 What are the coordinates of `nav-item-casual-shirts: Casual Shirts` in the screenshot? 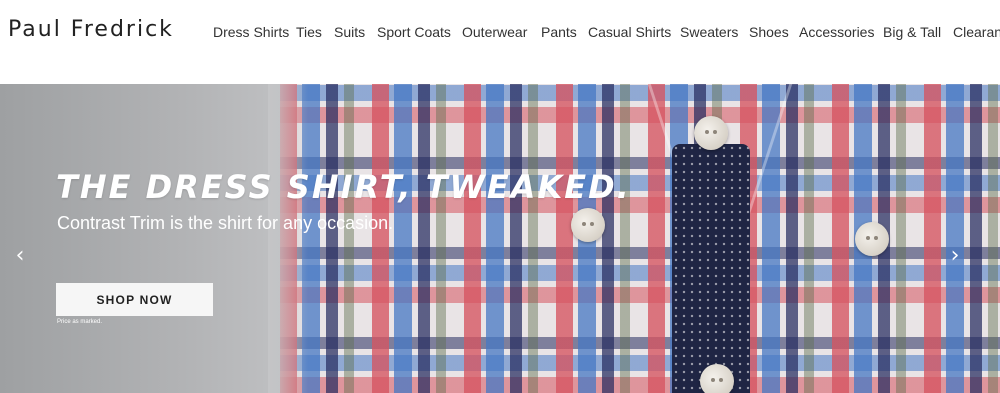 It's located at (629, 32).